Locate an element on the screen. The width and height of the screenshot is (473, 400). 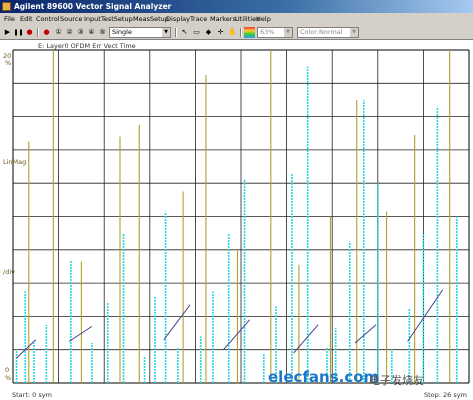
y-per-div: /div is located at coordinates (9, 272).